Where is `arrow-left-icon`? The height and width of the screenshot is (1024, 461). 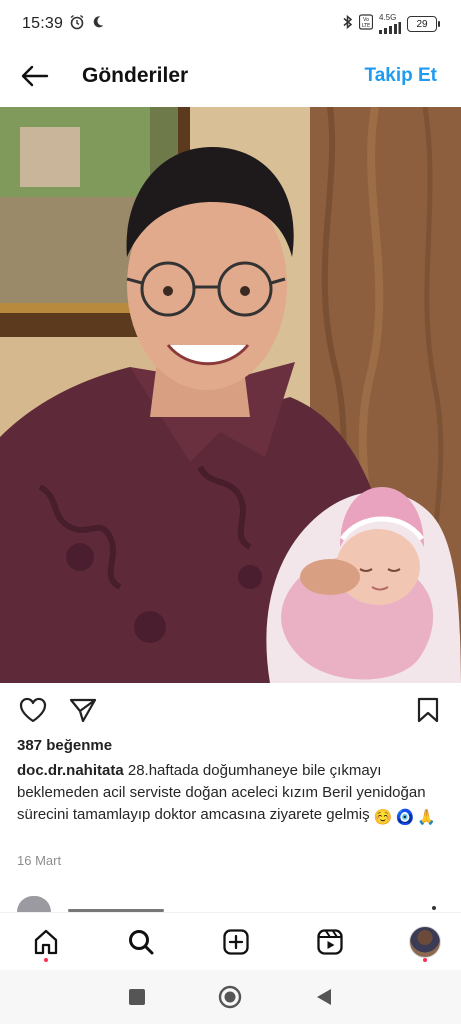
arrow-left-icon is located at coordinates (35, 76).